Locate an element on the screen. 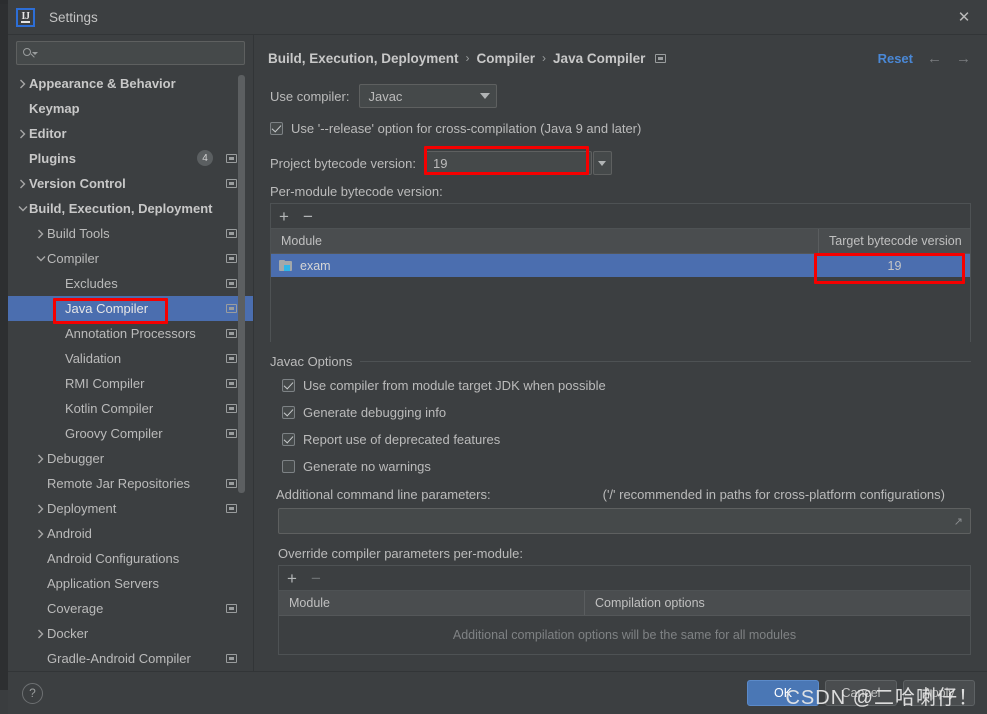 The image size is (987, 714). apply-button: Apply is located at coordinates (939, 693).